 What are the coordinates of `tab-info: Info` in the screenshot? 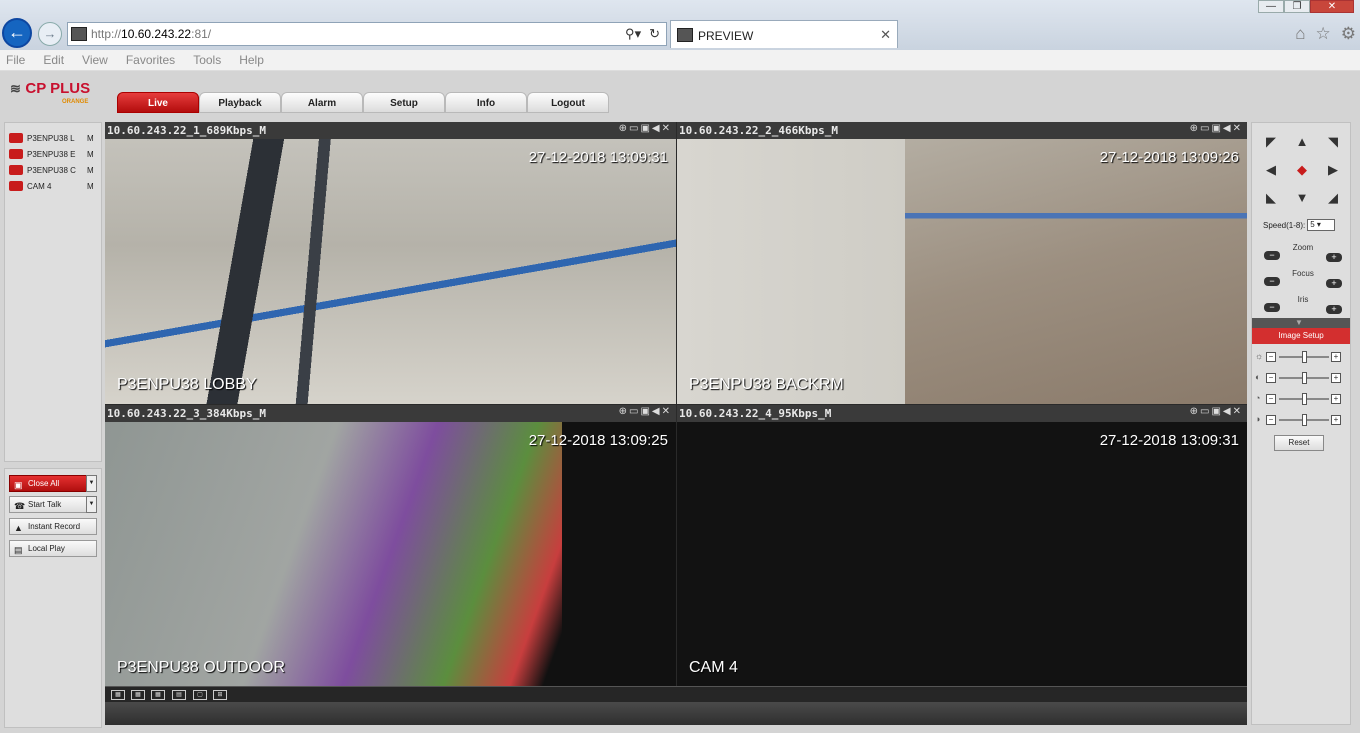 It's located at (486, 102).